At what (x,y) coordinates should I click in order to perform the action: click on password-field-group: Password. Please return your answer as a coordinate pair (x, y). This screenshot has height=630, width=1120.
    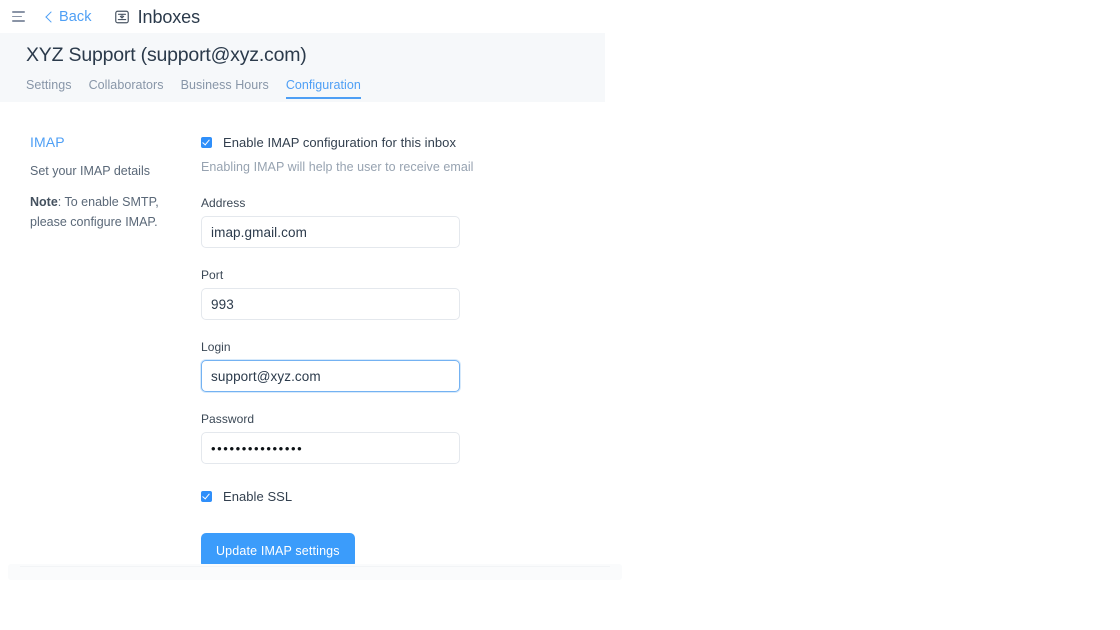
    Looking at the image, I should click on (330, 438).